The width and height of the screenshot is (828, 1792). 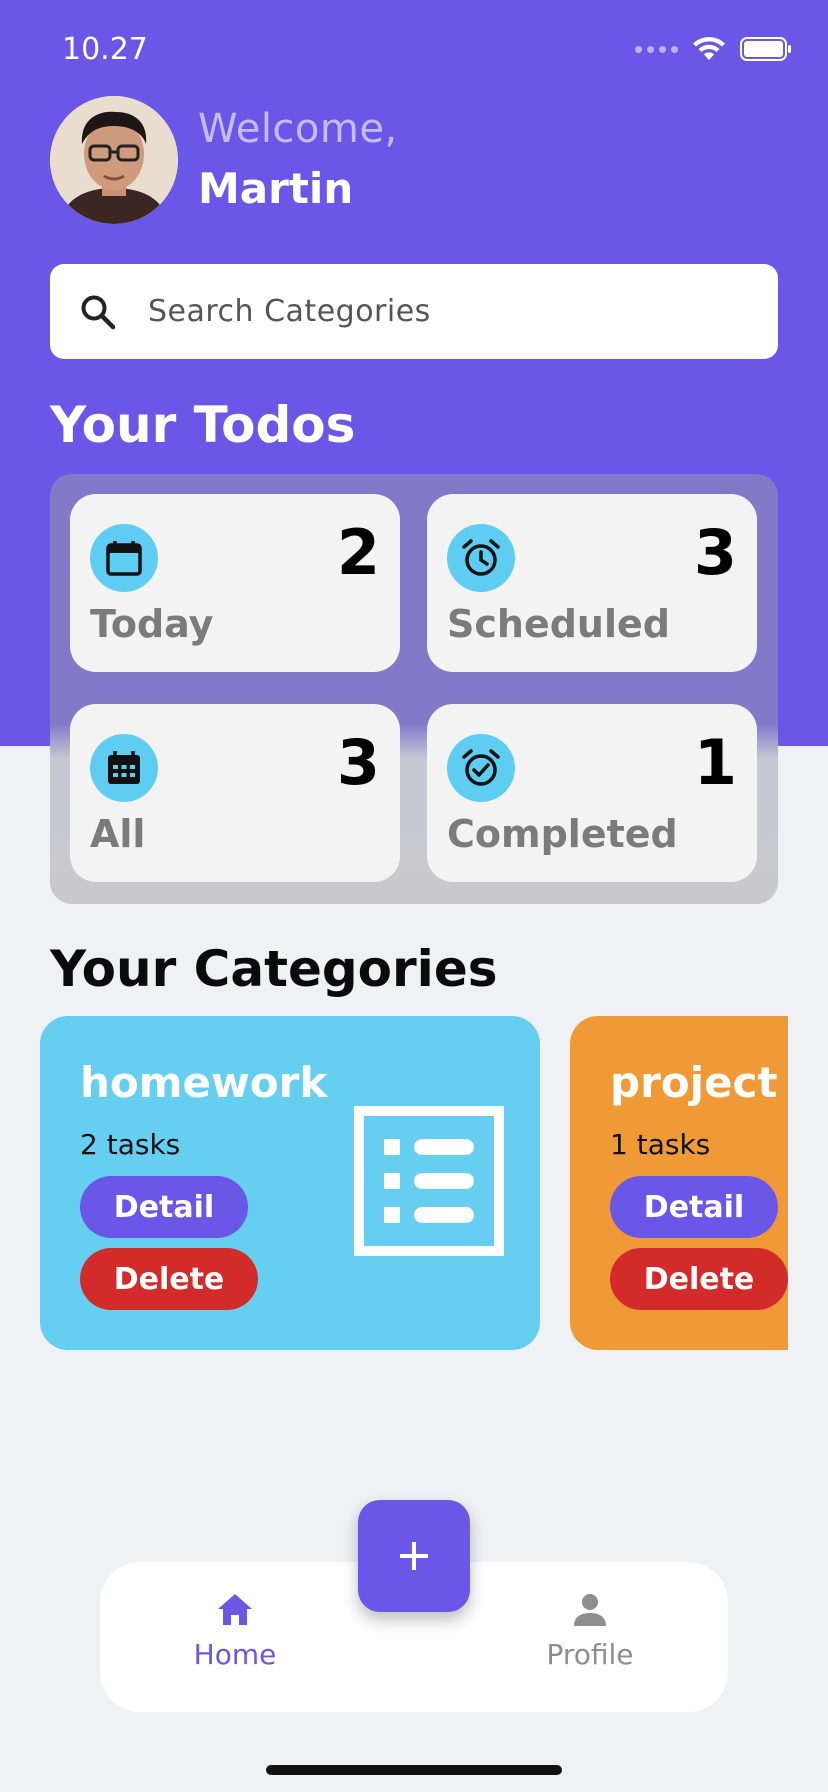 What do you see at coordinates (694, 1082) in the screenshot?
I see `category-name: project` at bounding box center [694, 1082].